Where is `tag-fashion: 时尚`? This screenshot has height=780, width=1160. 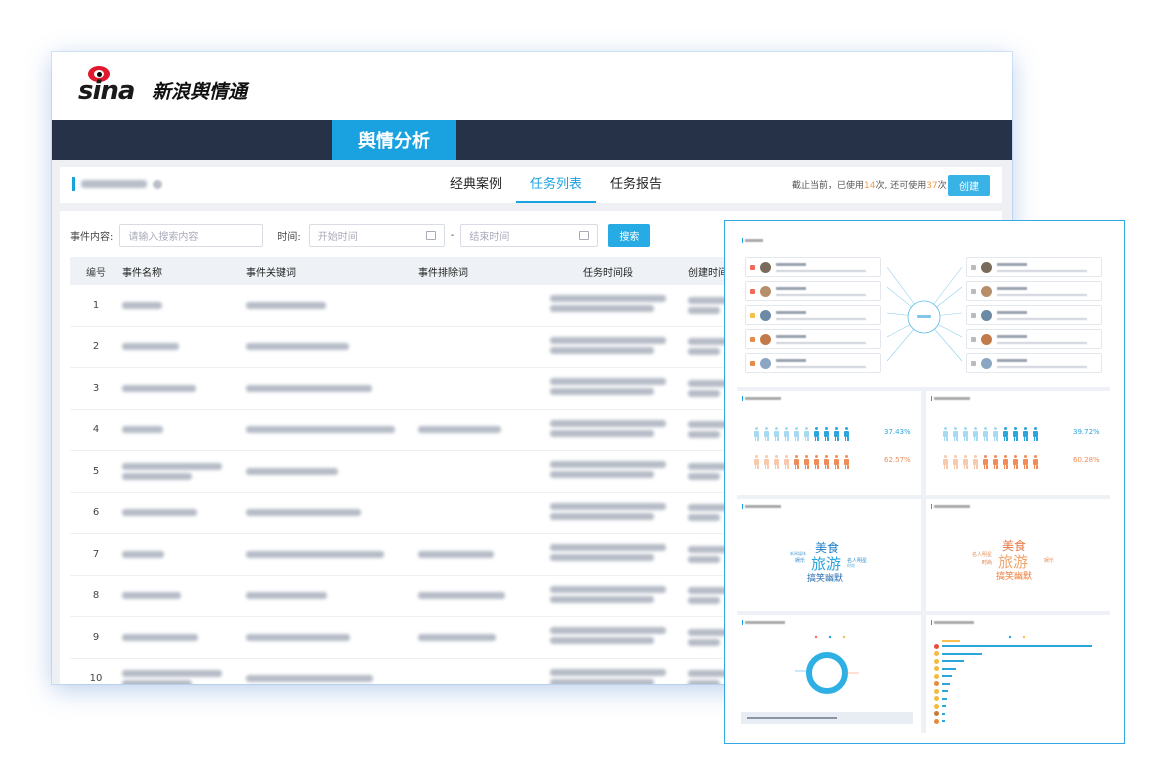 tag-fashion: 时尚 is located at coordinates (987, 563).